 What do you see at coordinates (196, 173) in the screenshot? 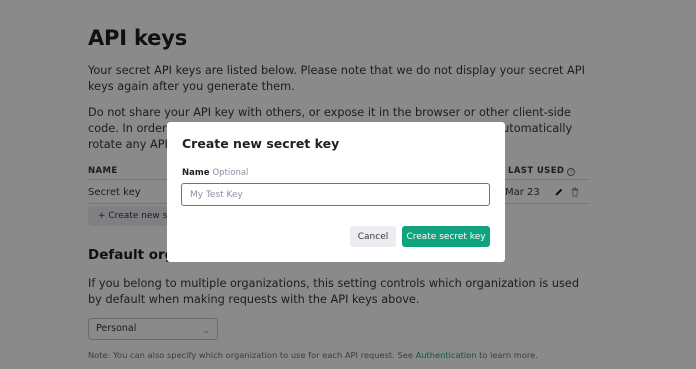
I see `name-label: Name` at bounding box center [196, 173].